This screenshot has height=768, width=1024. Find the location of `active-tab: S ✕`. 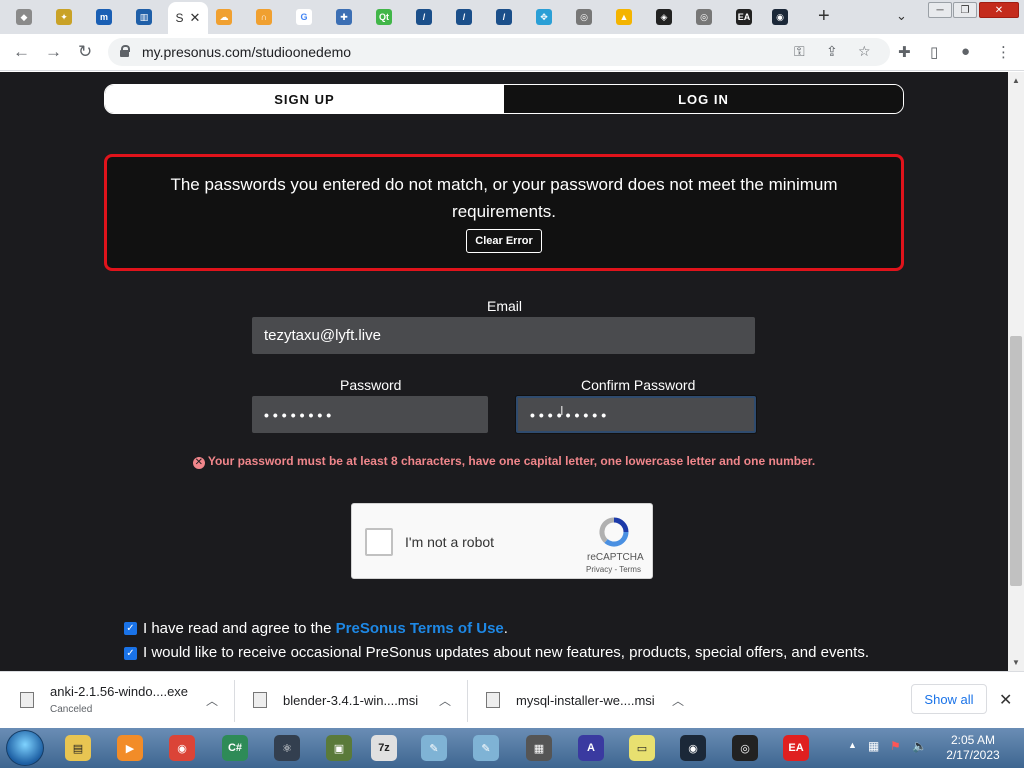

active-tab: S ✕ is located at coordinates (188, 18).